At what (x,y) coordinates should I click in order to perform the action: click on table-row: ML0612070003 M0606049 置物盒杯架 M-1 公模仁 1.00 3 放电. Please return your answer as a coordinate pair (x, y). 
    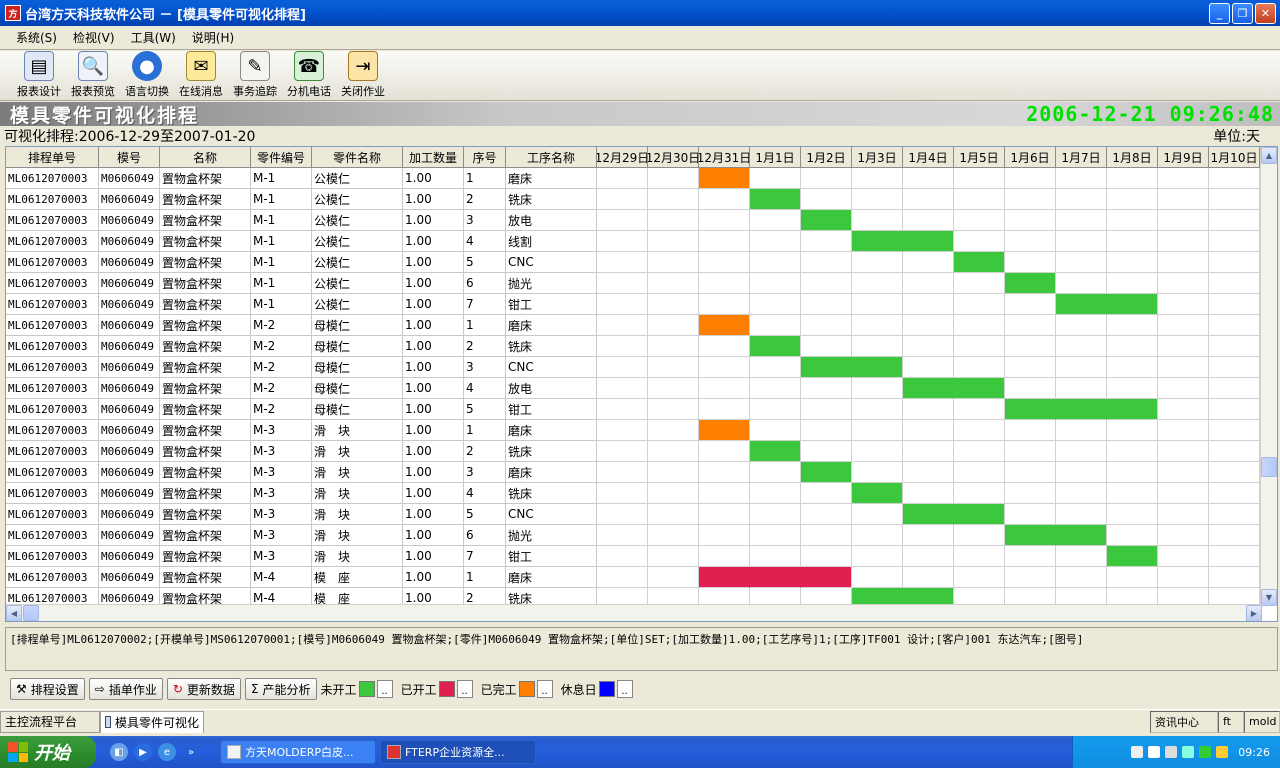
    Looking at the image, I should click on (633, 220).